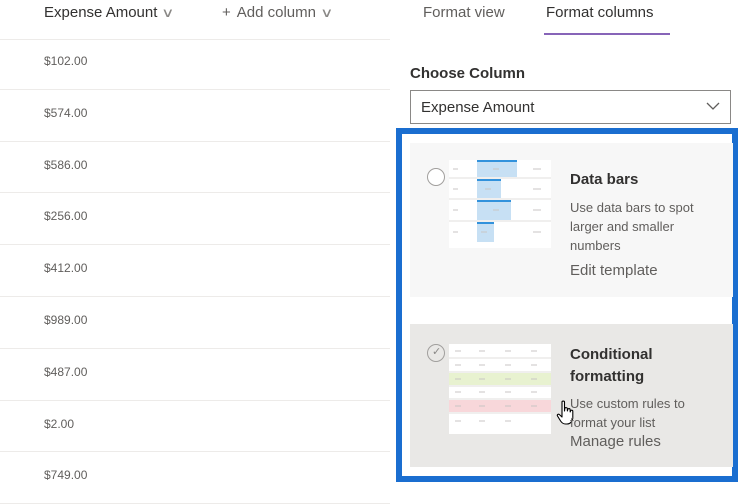  What do you see at coordinates (600, 12) in the screenshot?
I see `tab-format-columns: Format columns` at bounding box center [600, 12].